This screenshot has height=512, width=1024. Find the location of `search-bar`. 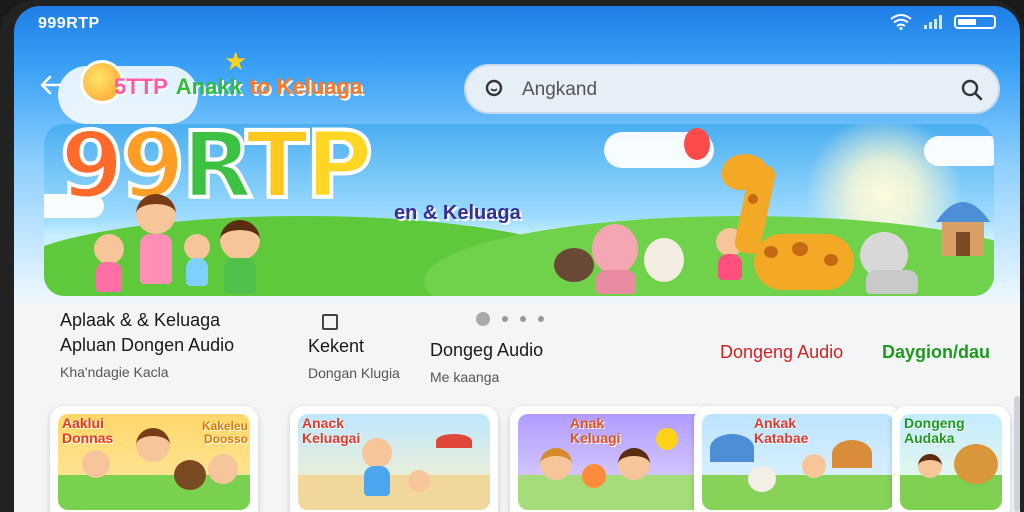

search-bar is located at coordinates (732, 89).